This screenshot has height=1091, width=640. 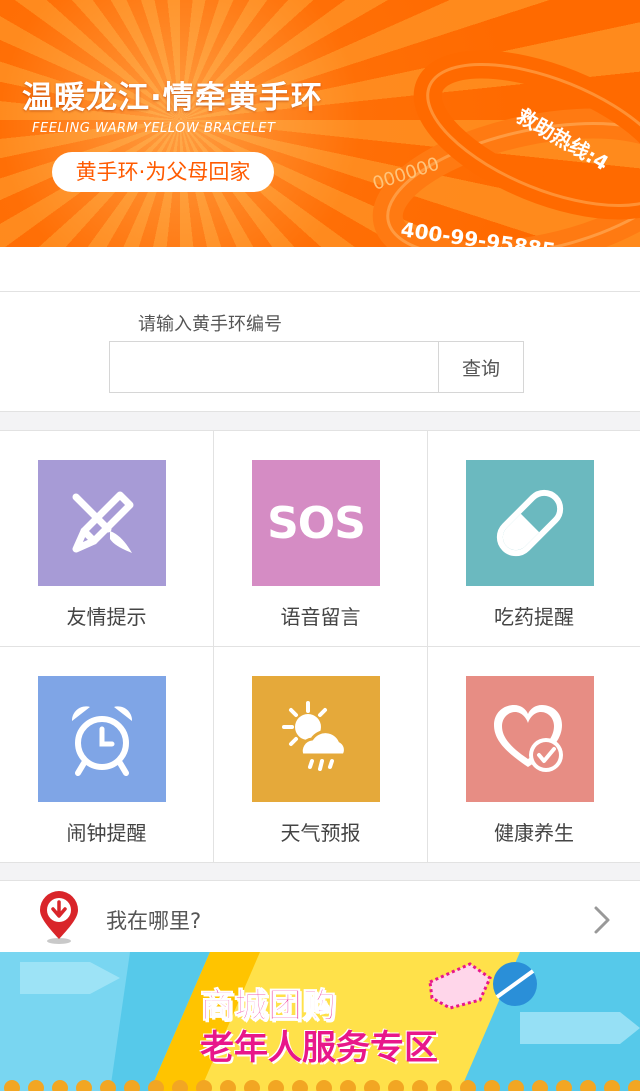 I want to click on where-am-i-label: 我在哪里?, so click(x=154, y=921).